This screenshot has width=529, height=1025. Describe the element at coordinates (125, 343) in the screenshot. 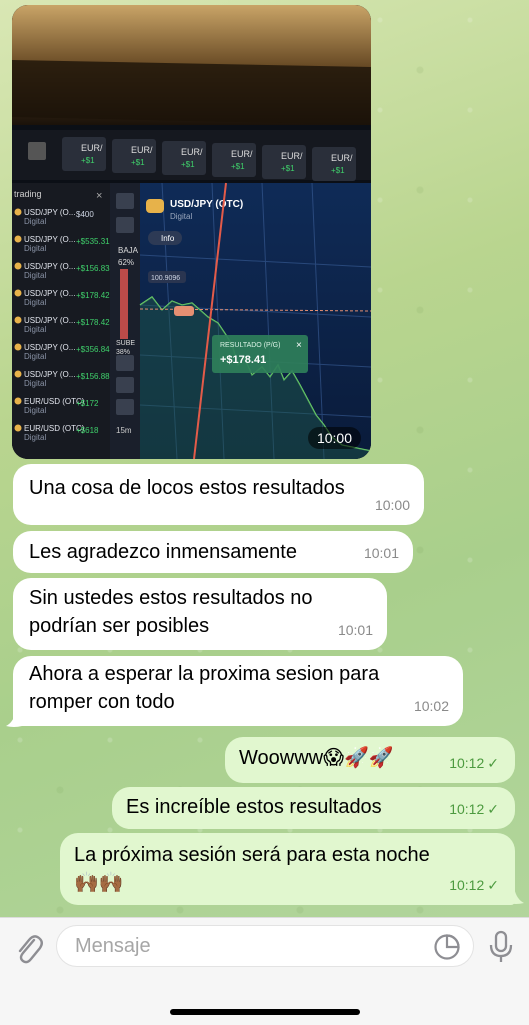

I see `svg-text: SUBE` at that location.